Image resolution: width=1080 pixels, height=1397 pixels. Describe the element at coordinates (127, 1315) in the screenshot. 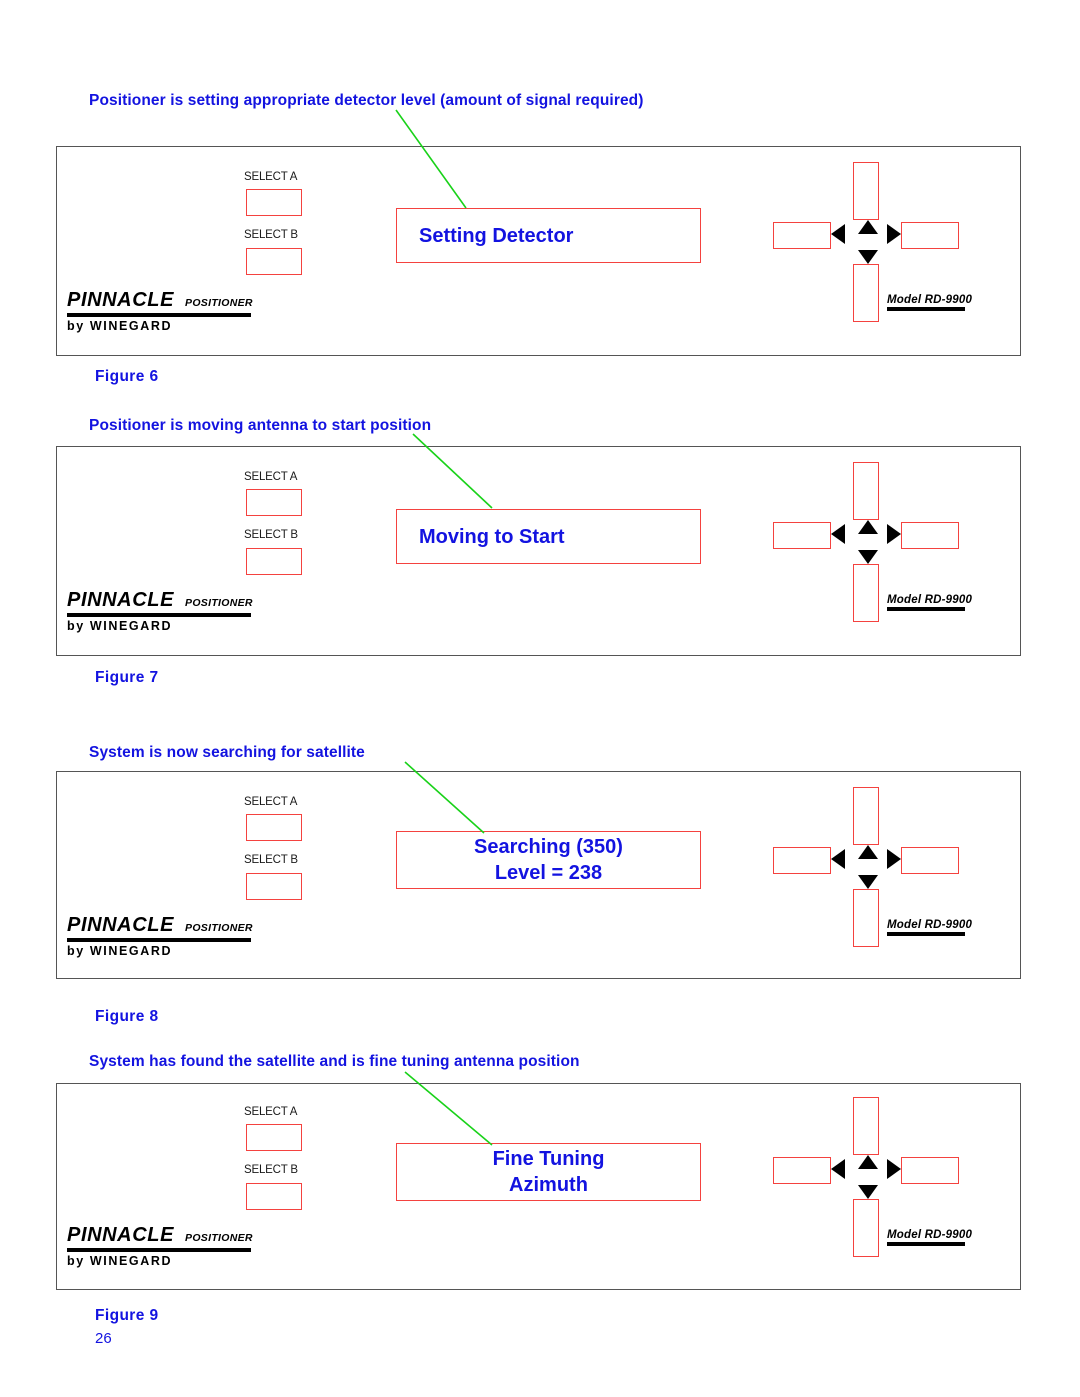

I see `figure-label-4: Figure 9` at that location.